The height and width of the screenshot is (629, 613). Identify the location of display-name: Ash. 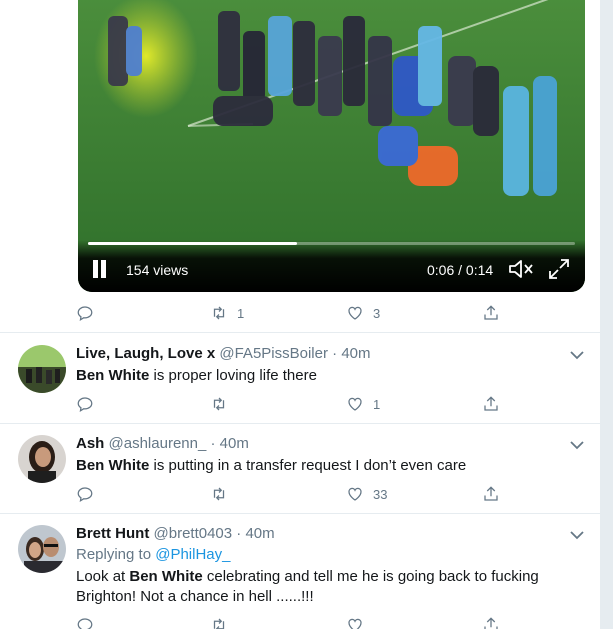
(90, 443).